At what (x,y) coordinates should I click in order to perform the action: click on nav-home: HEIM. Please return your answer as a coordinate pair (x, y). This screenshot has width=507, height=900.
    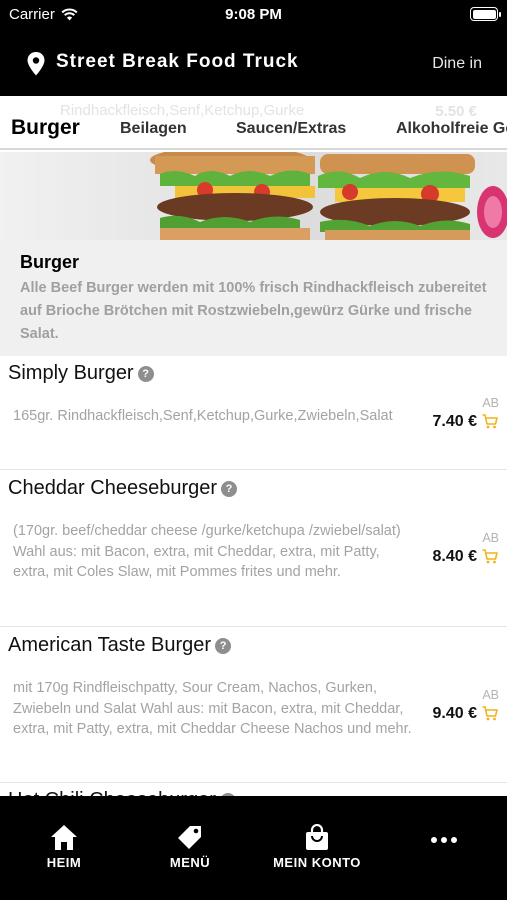
    Looking at the image, I should click on (64, 847).